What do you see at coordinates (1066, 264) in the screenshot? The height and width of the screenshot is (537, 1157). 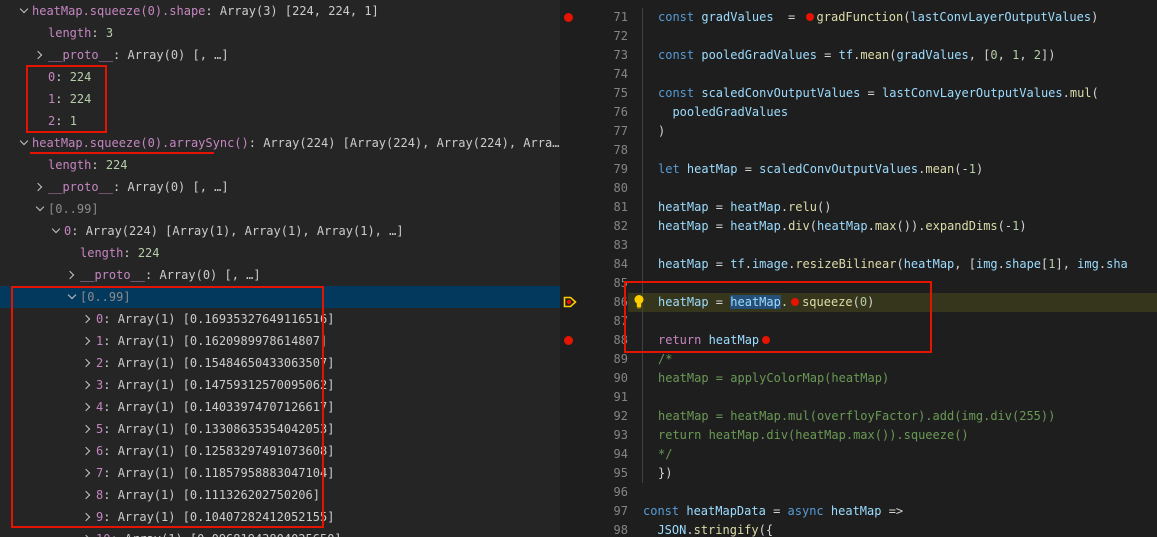 I see `code-token: ],` at bounding box center [1066, 264].